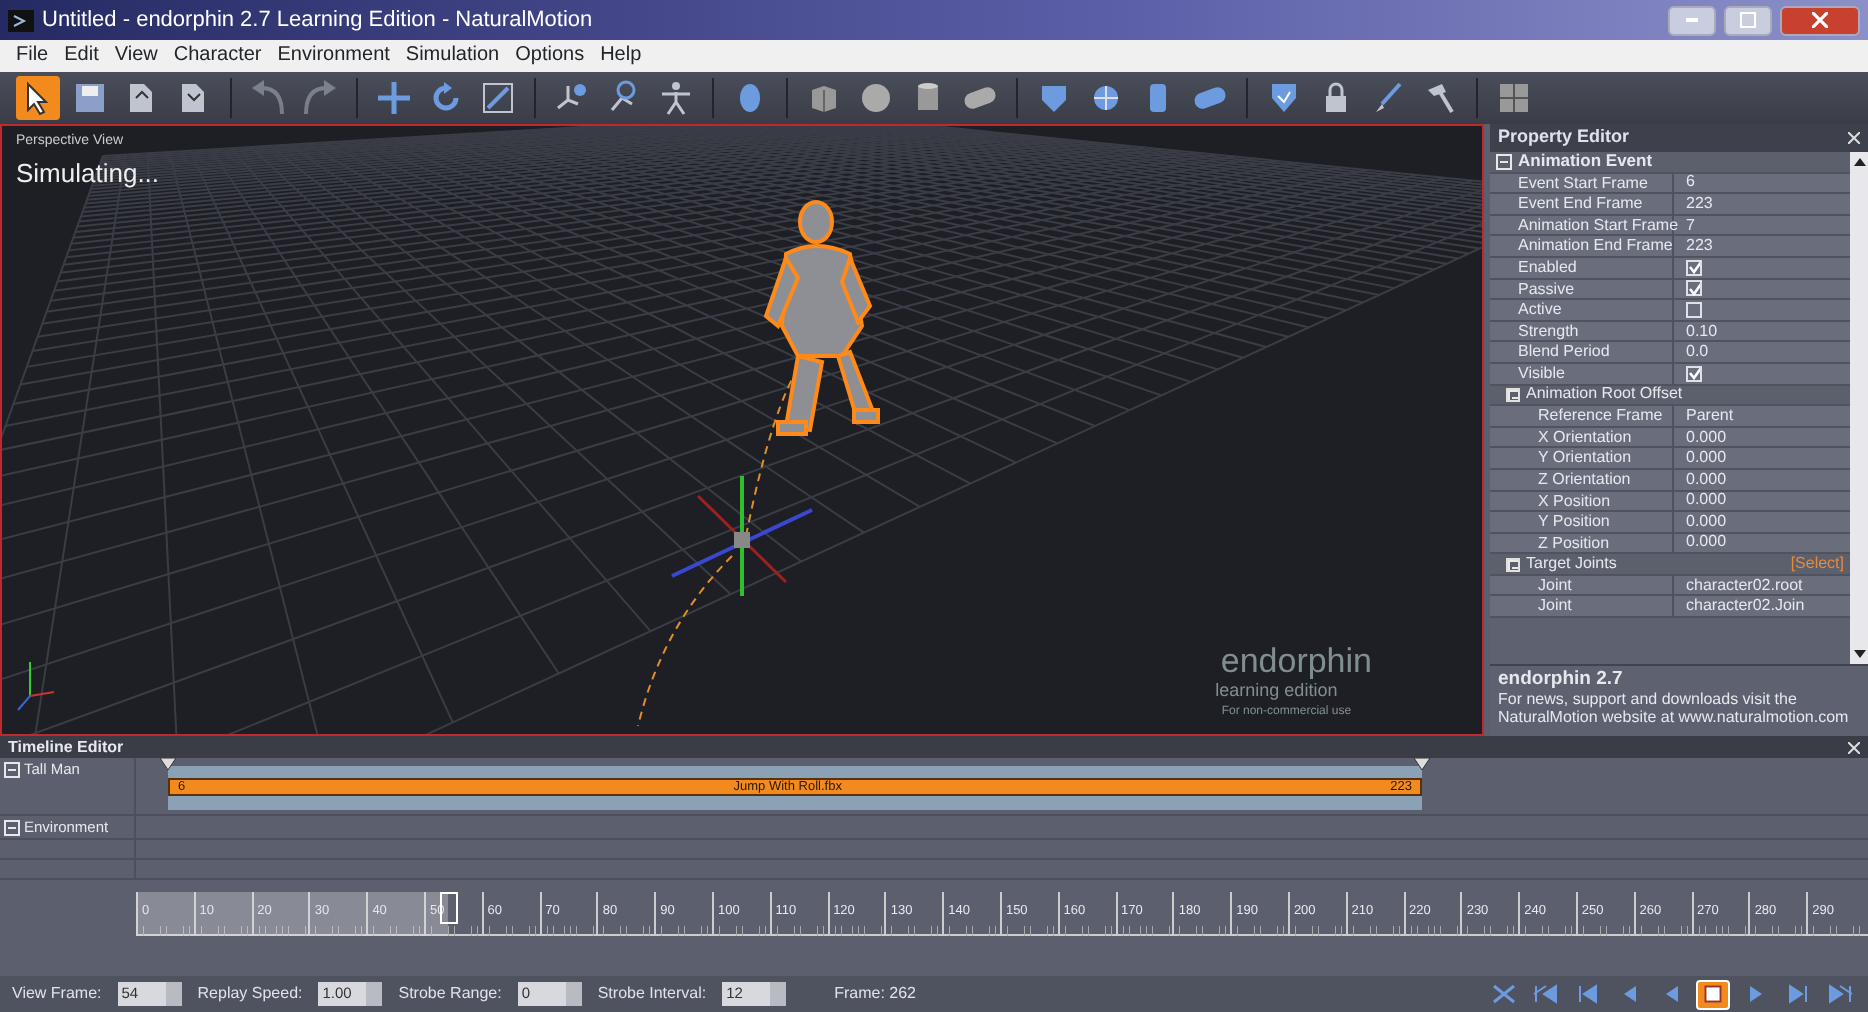 The height and width of the screenshot is (1012, 1868). Describe the element at coordinates (317, 20) in the screenshot. I see `window-title: Untitled - endorphin 2.7 Learning Edition - NaturalMotion` at that location.